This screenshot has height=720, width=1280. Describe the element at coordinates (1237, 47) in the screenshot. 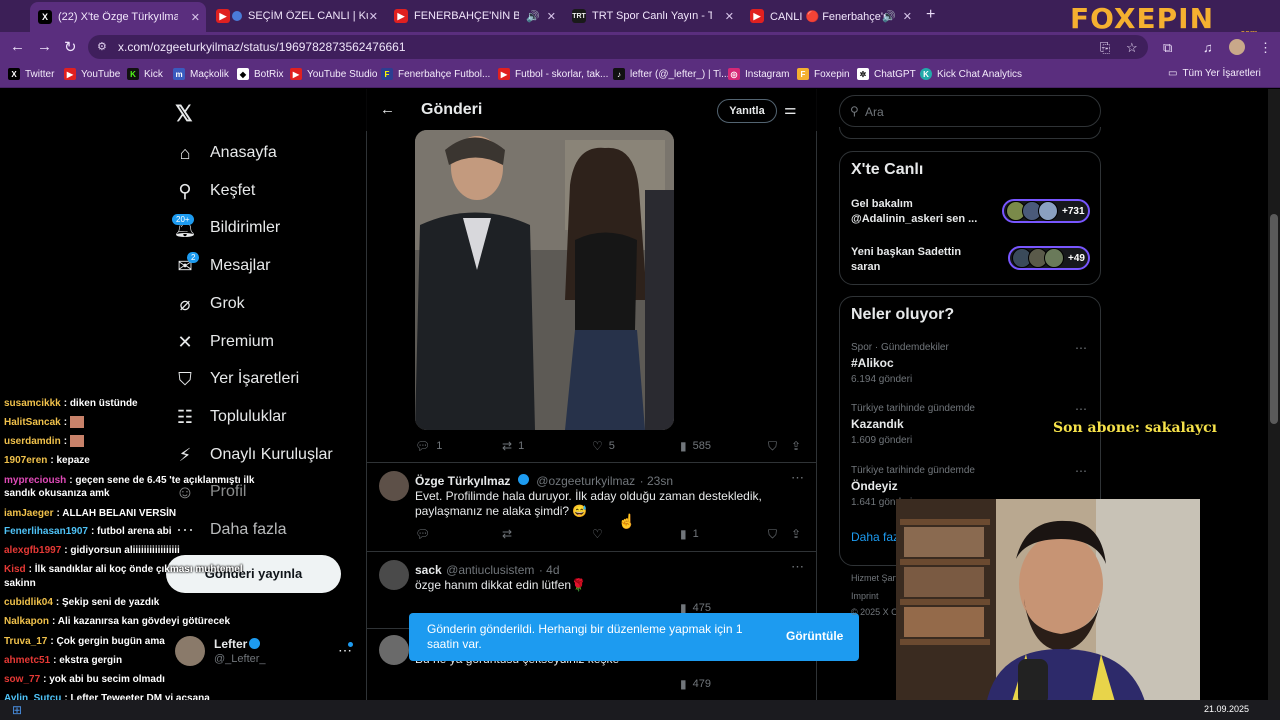

I see `profile-avatar` at that location.